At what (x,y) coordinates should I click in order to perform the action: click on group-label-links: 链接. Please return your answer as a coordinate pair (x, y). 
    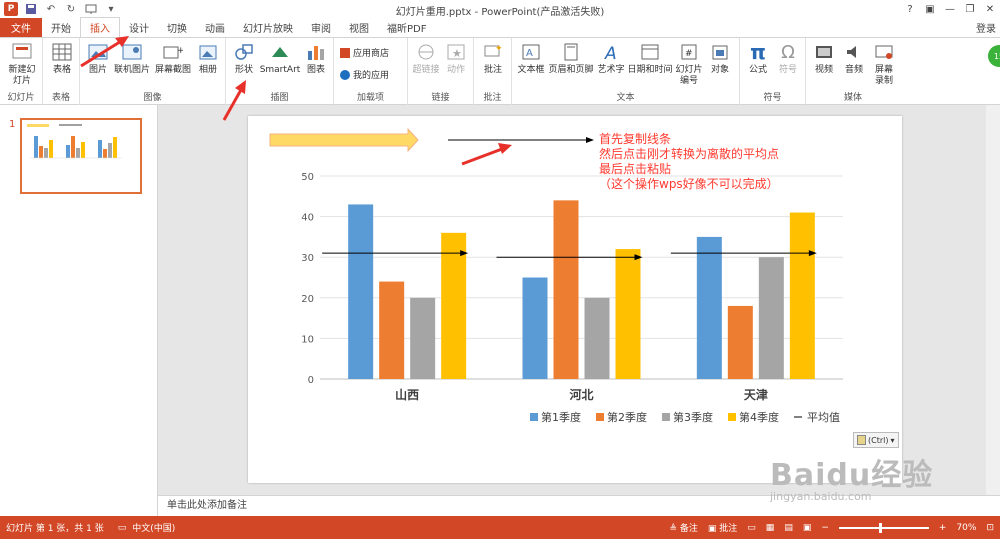
    Looking at the image, I should click on (440, 98).